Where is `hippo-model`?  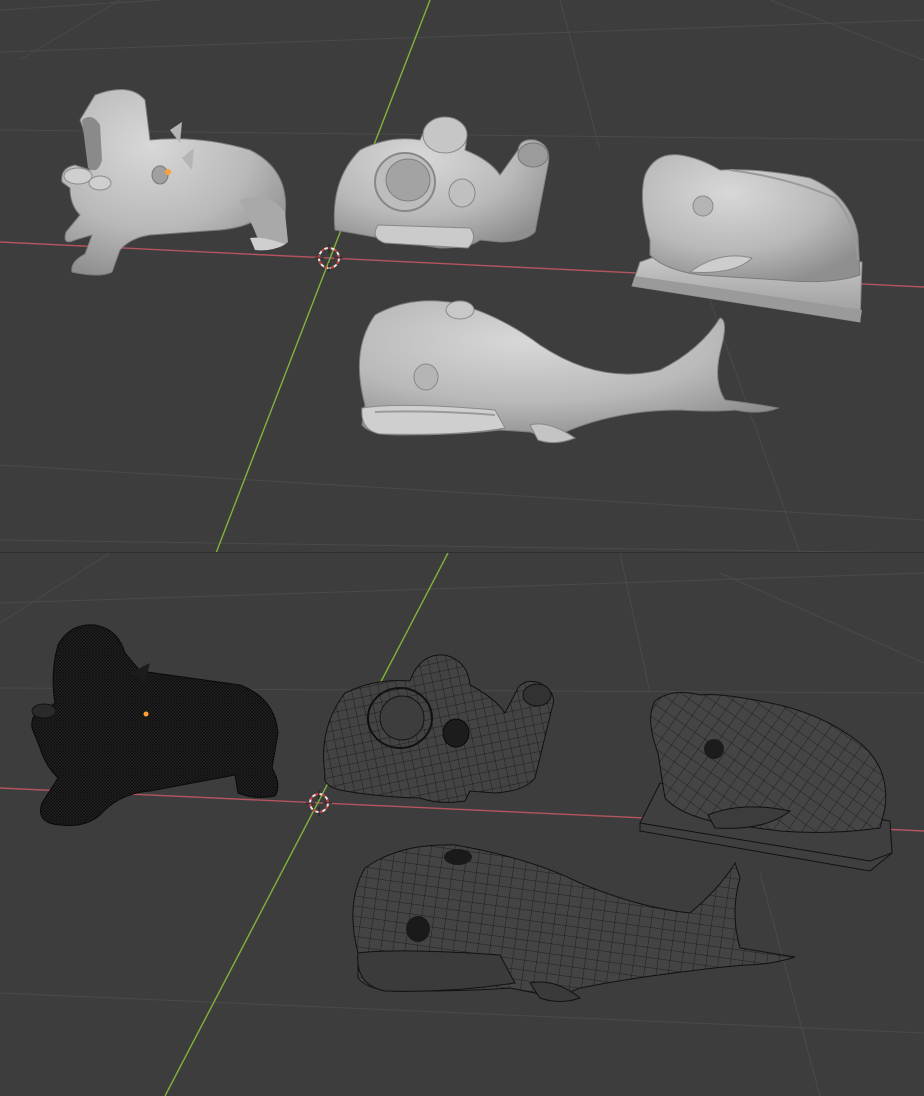 hippo-model is located at coordinates (174, 182).